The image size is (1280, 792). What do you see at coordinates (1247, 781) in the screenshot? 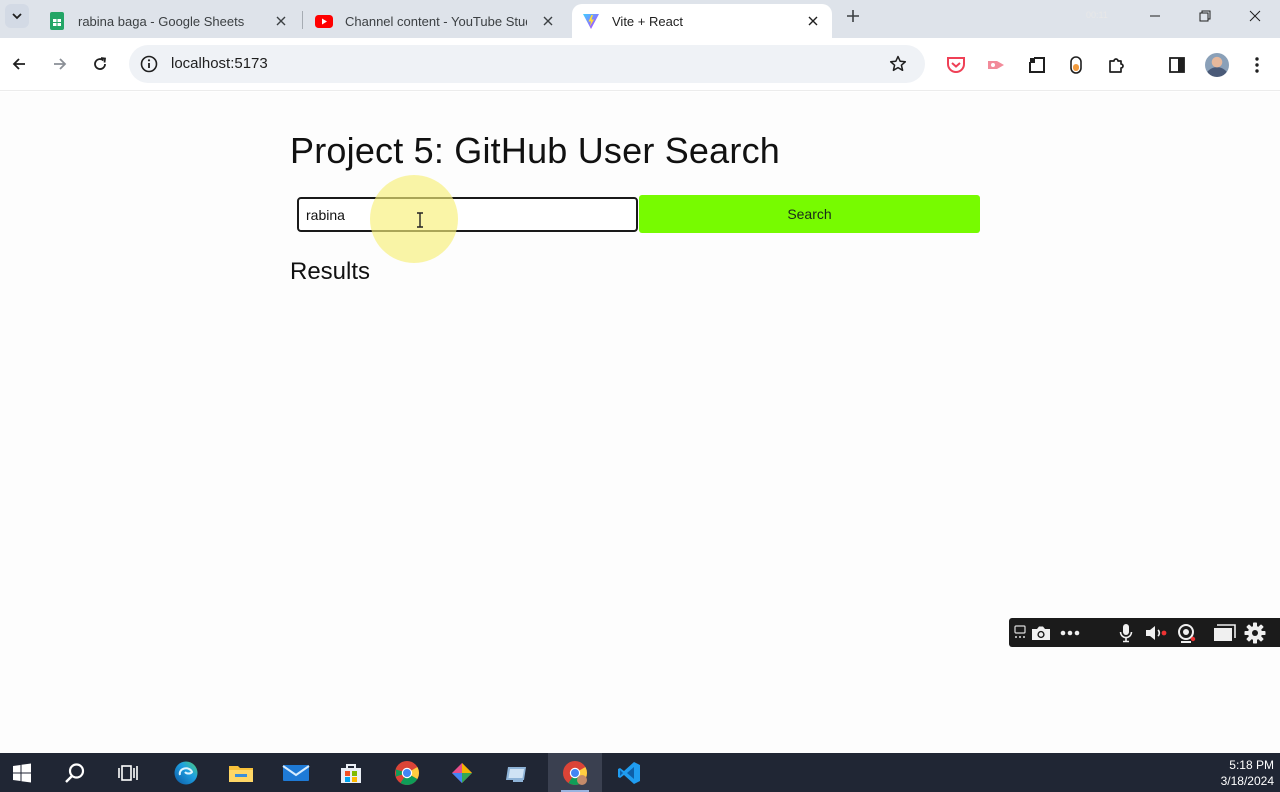
I see `clock-date: 3/18/2024` at bounding box center [1247, 781].